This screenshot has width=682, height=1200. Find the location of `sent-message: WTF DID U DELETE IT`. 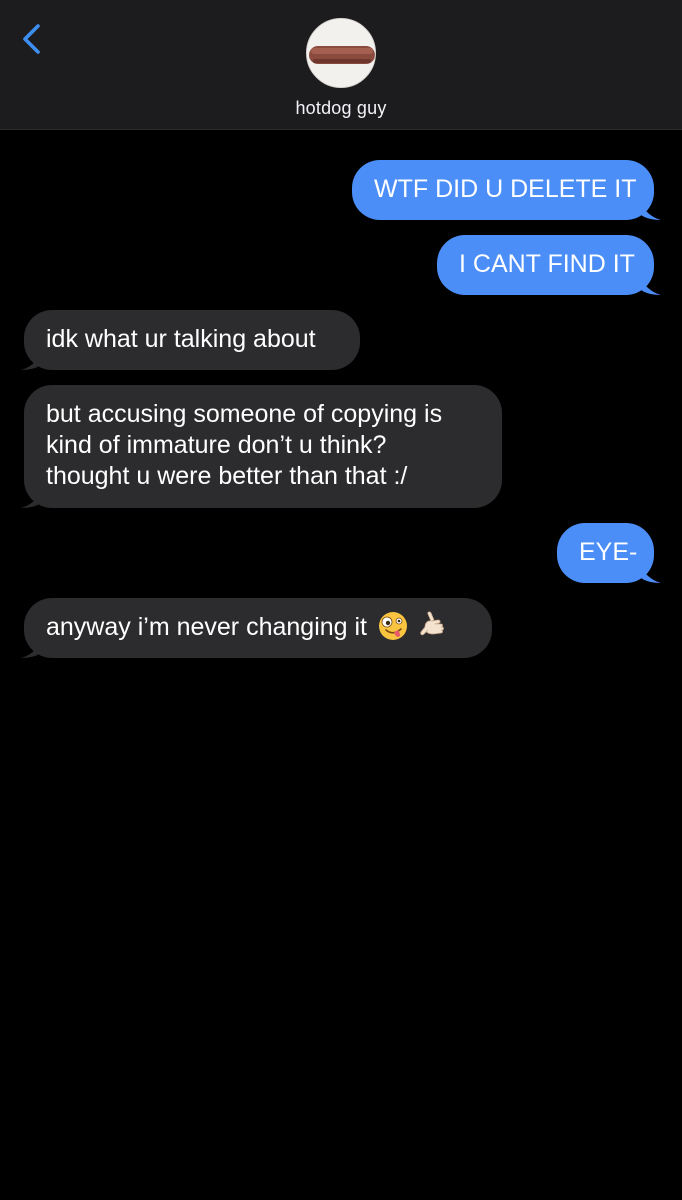

sent-message: WTF DID U DELETE IT is located at coordinates (503, 190).